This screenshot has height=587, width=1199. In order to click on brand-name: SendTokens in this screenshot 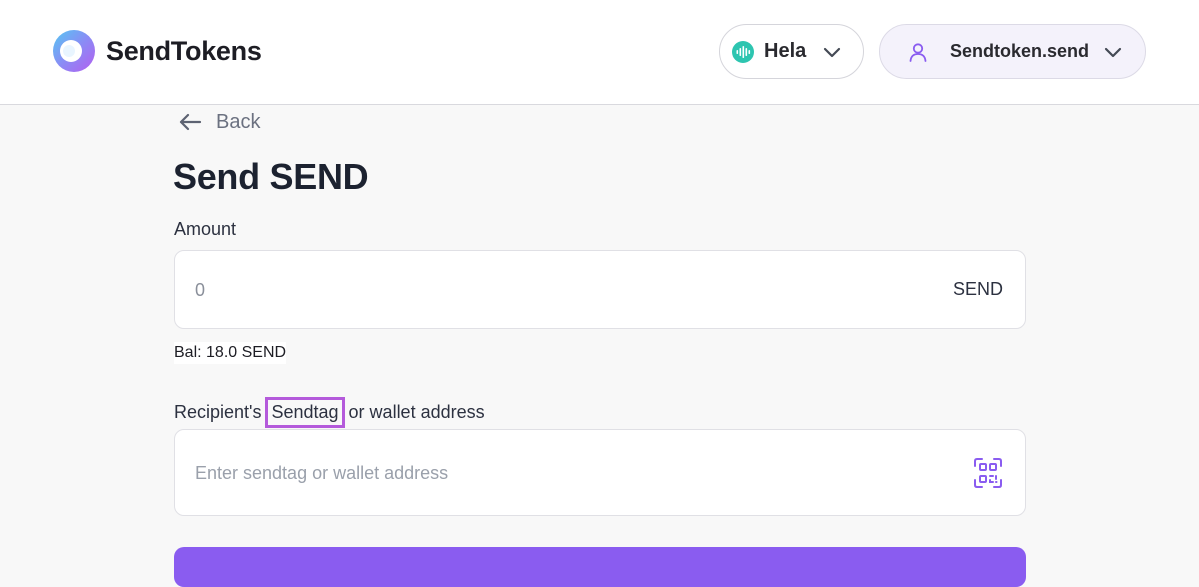, I will do `click(184, 50)`.